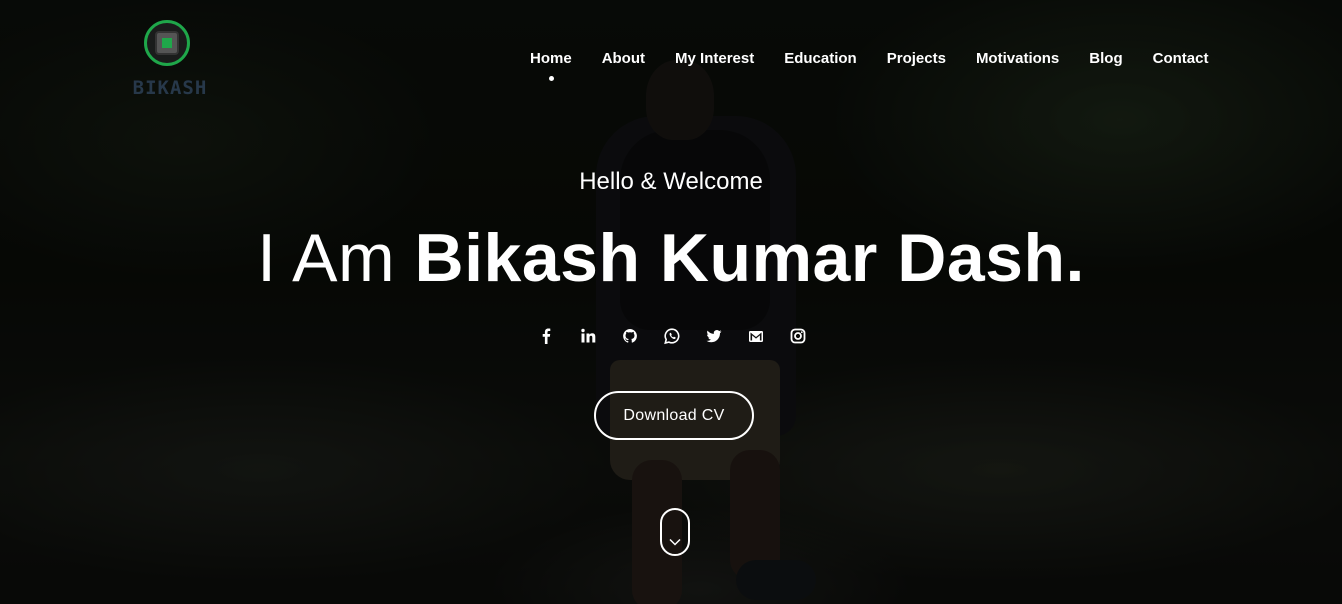 The height and width of the screenshot is (604, 1342). What do you see at coordinates (546, 336) in the screenshot?
I see `facebook-icon` at bounding box center [546, 336].